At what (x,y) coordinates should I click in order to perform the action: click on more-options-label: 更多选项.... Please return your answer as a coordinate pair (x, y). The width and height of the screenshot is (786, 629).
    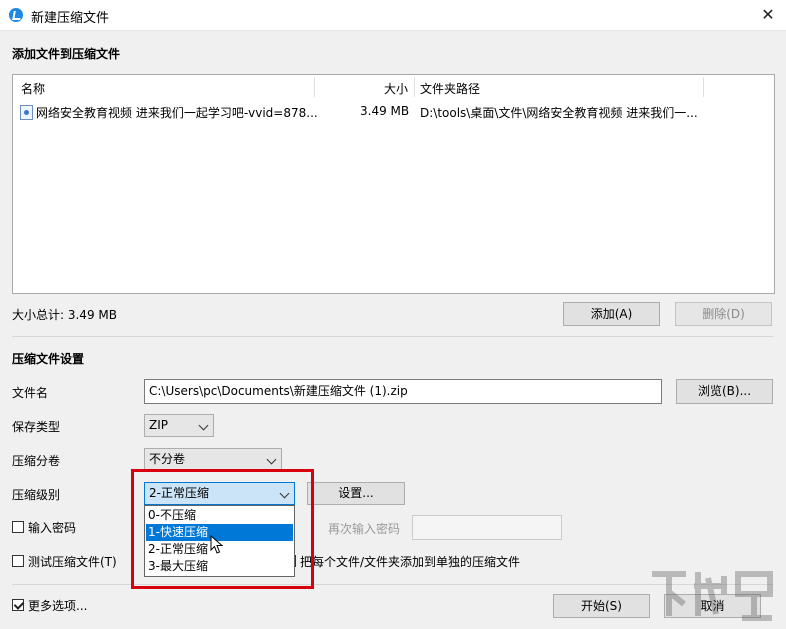
    Looking at the image, I should click on (58, 606).